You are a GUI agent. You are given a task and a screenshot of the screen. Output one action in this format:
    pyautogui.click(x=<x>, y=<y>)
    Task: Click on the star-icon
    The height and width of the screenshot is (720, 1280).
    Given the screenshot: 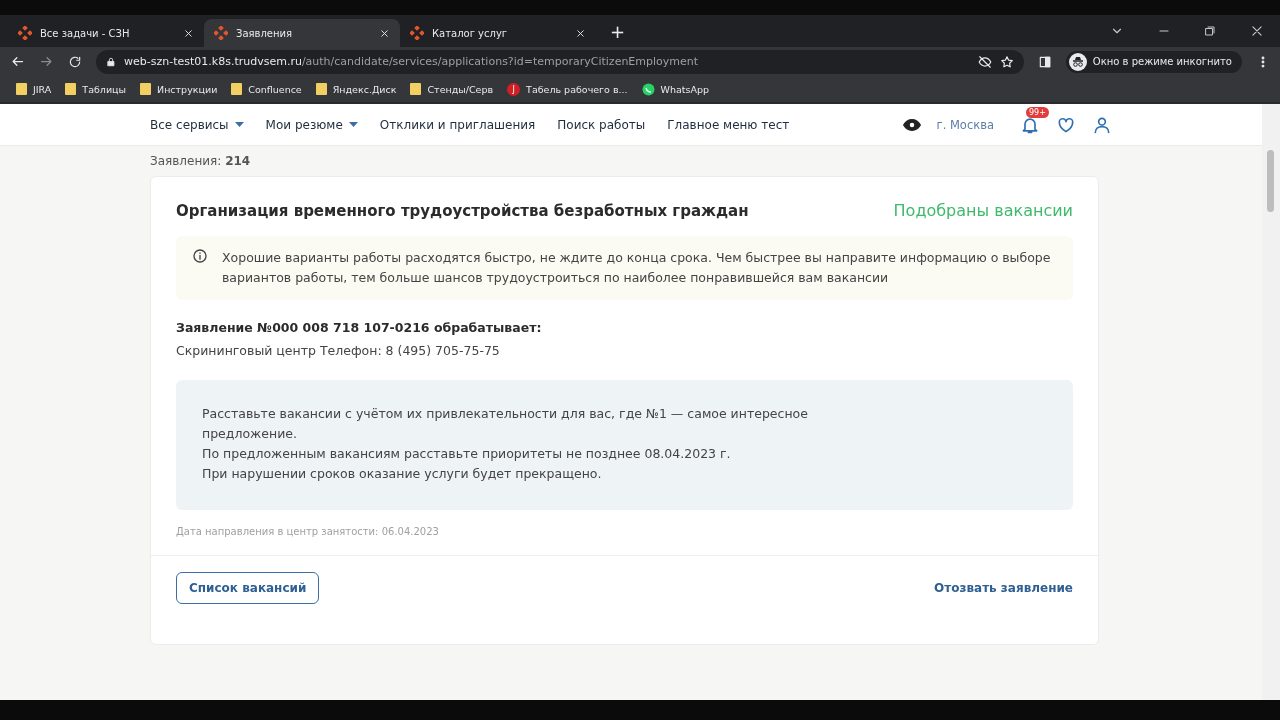 What is the action you would take?
    pyautogui.click(x=1006, y=61)
    